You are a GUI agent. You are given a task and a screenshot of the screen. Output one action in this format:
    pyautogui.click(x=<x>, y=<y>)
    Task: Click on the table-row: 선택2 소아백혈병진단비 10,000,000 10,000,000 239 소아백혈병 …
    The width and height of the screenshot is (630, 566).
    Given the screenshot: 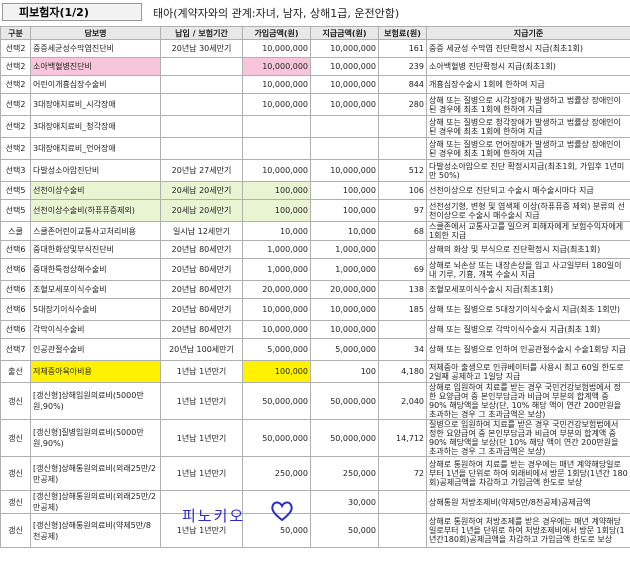 What is the action you would take?
    pyautogui.click(x=315, y=66)
    